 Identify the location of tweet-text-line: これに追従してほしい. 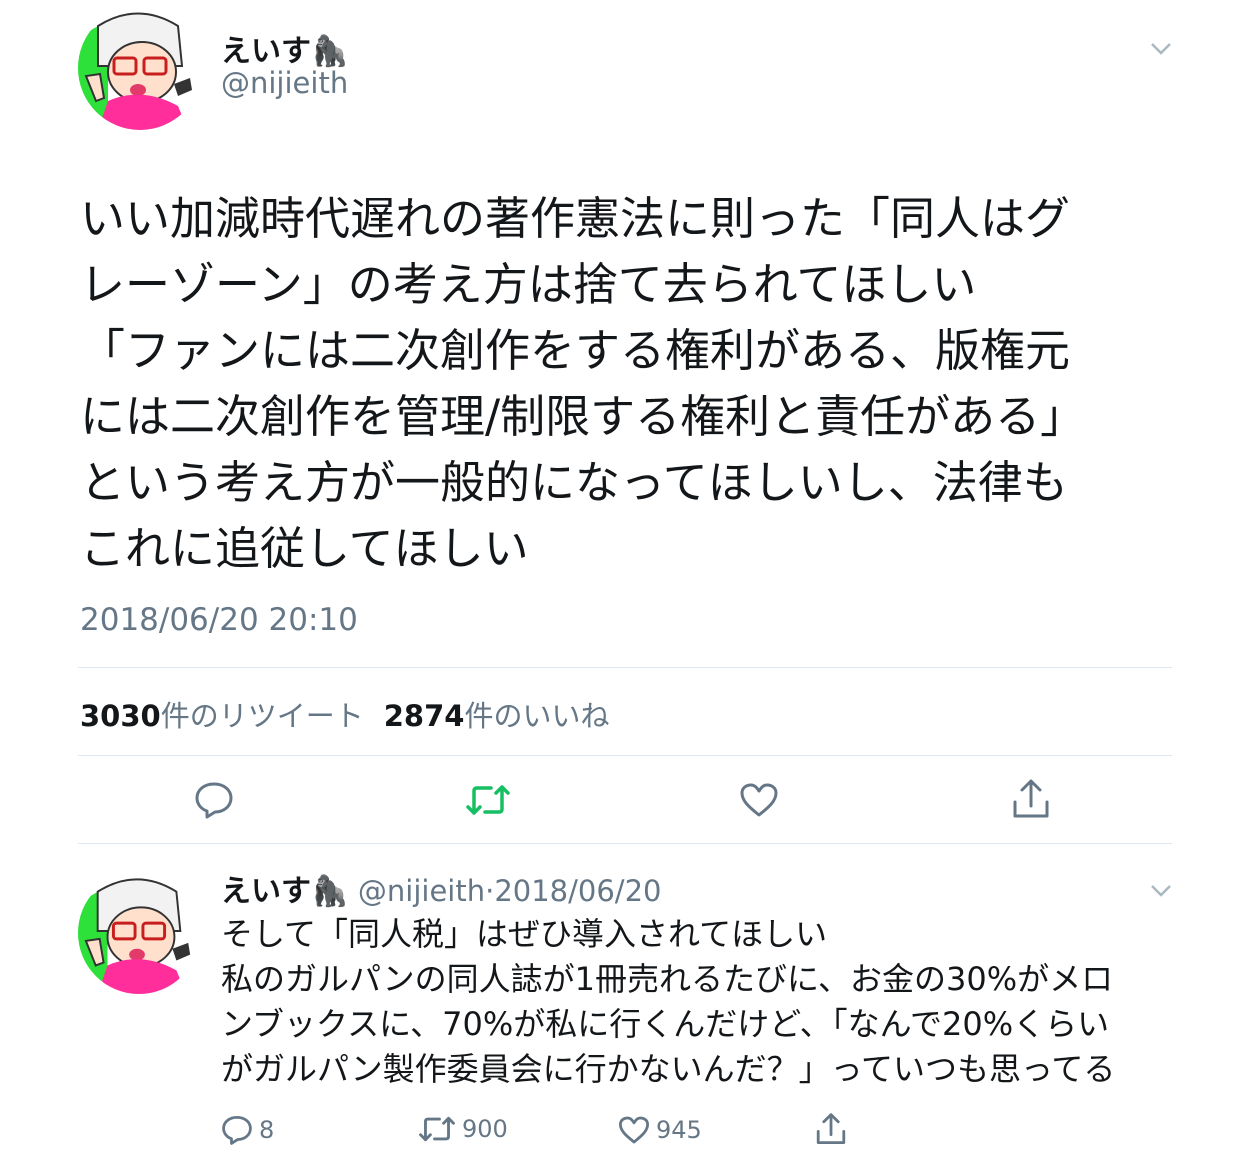
(304, 548).